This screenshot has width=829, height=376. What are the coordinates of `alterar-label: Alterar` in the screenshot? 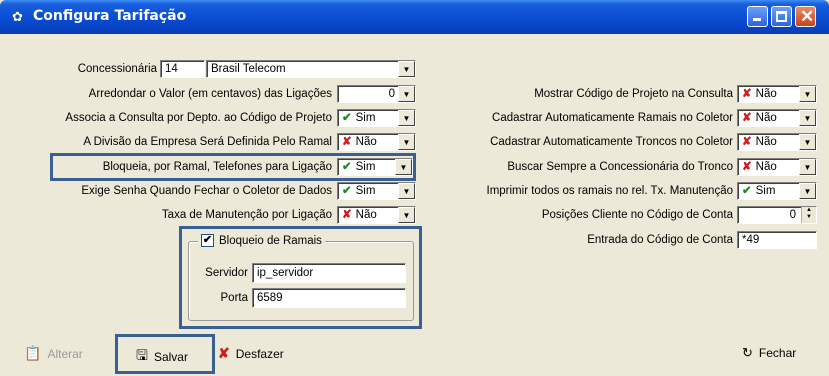 It's located at (65, 353).